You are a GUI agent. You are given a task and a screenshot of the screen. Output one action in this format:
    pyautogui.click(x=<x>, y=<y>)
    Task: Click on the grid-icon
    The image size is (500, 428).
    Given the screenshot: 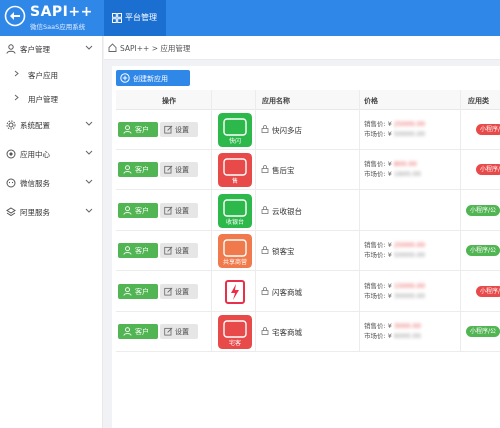 What is the action you would take?
    pyautogui.click(x=117, y=18)
    